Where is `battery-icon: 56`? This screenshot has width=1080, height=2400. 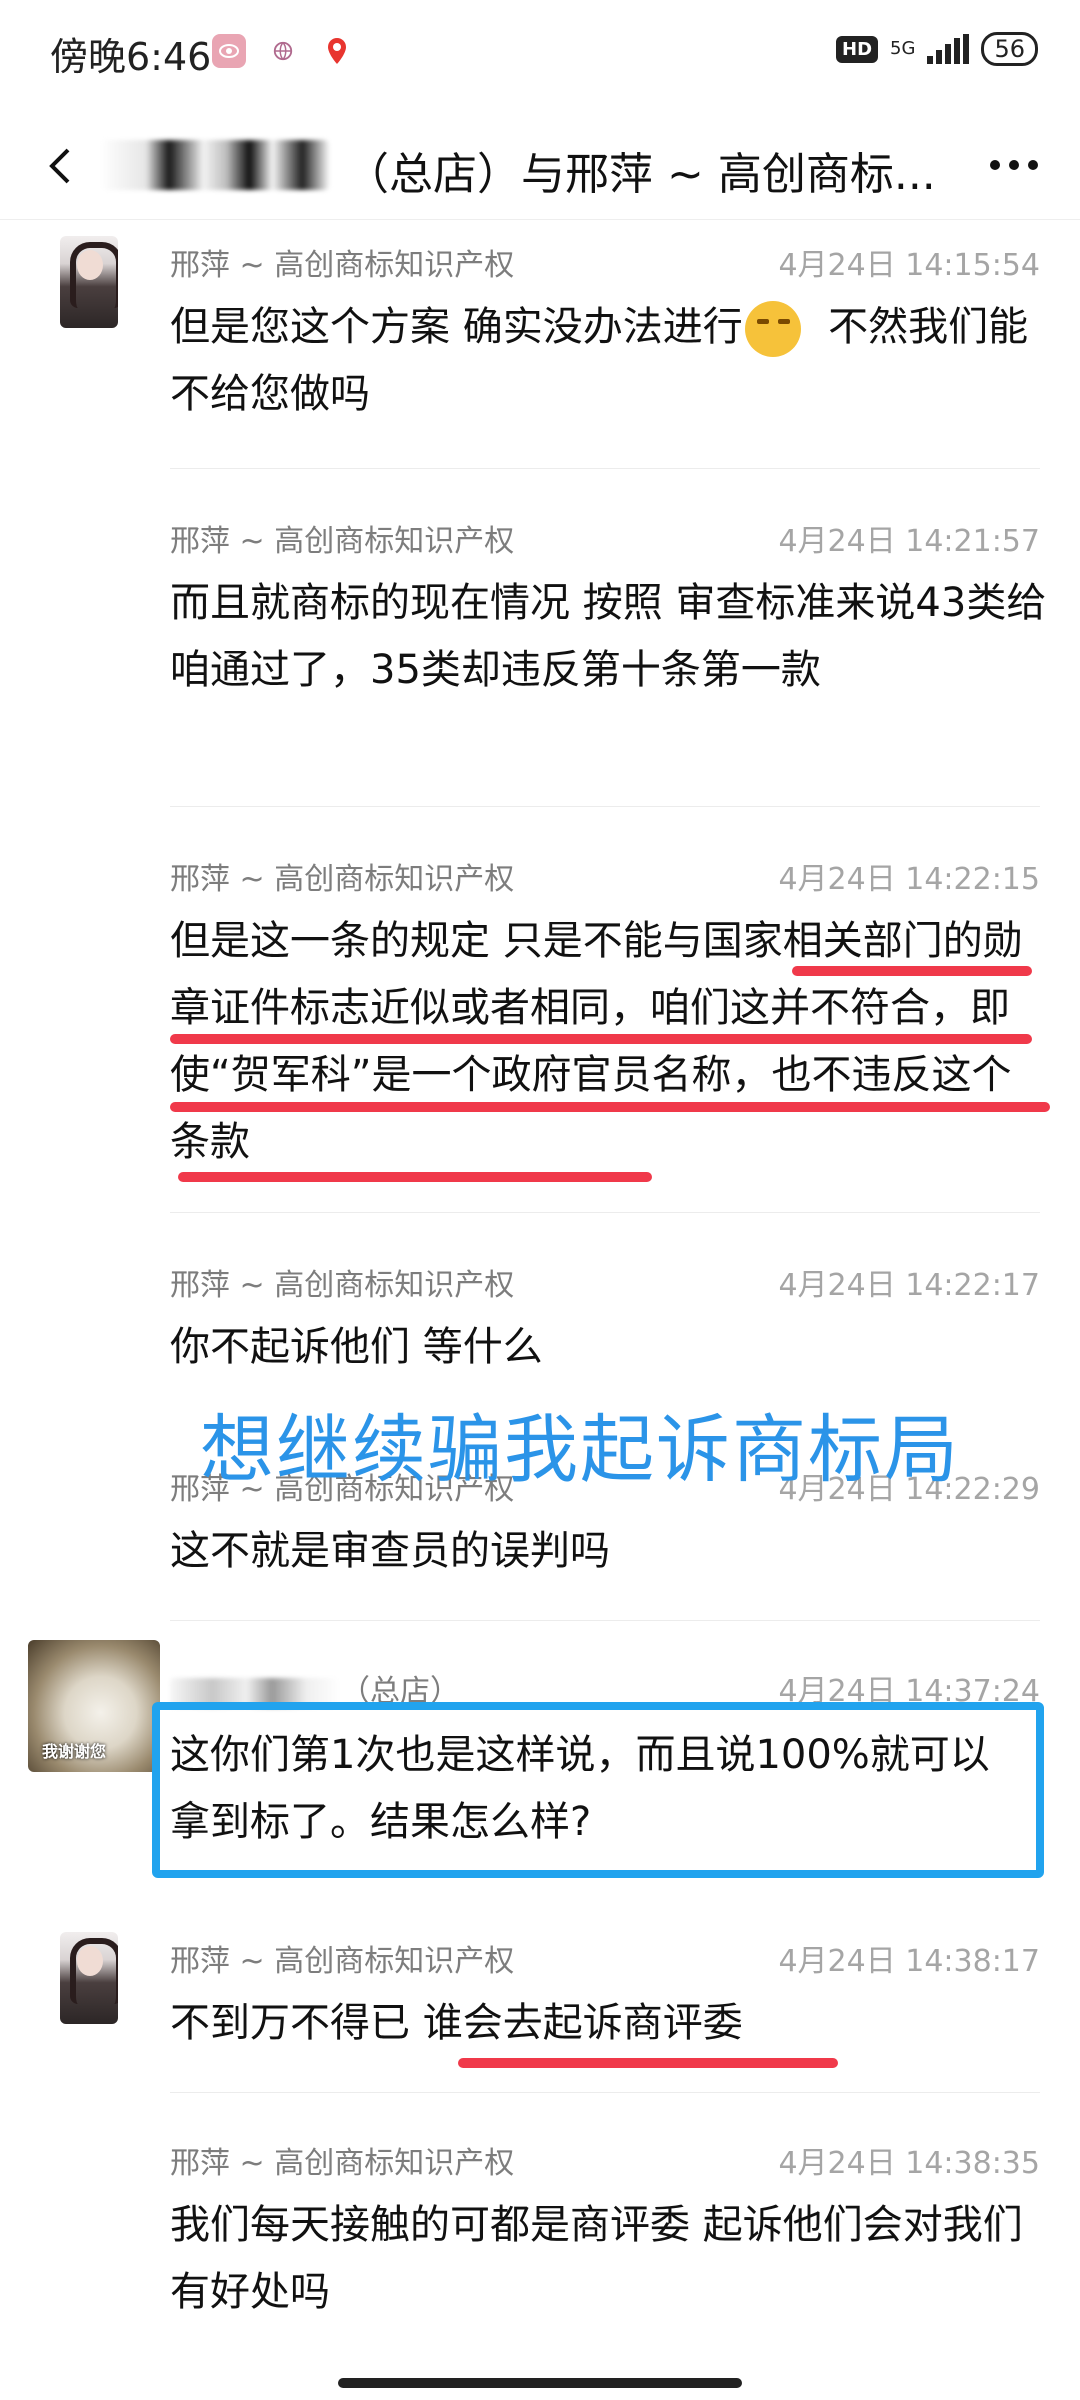 battery-icon: 56 is located at coordinates (1009, 49).